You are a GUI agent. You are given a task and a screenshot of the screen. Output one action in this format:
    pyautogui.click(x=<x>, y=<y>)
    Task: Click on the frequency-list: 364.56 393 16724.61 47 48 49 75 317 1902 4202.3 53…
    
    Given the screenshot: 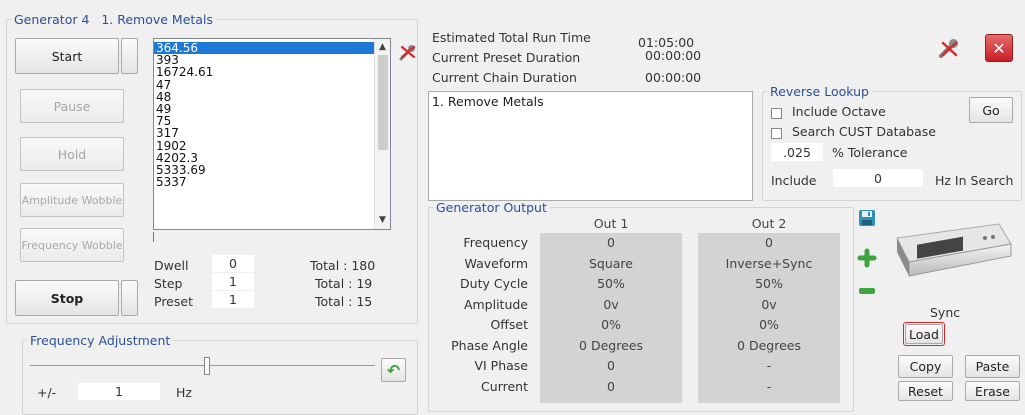 What is the action you would take?
    pyautogui.click(x=272, y=134)
    